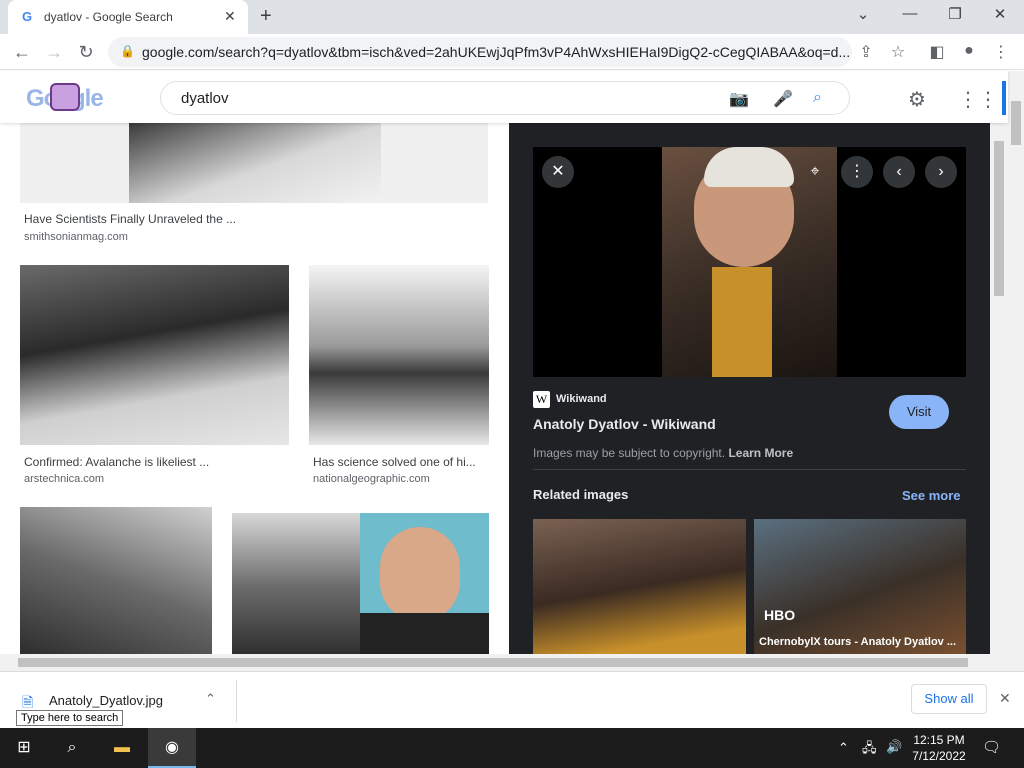 The image size is (1024, 768). Describe the element at coordinates (899, 172) in the screenshot. I see `previous-icon: ‹` at that location.